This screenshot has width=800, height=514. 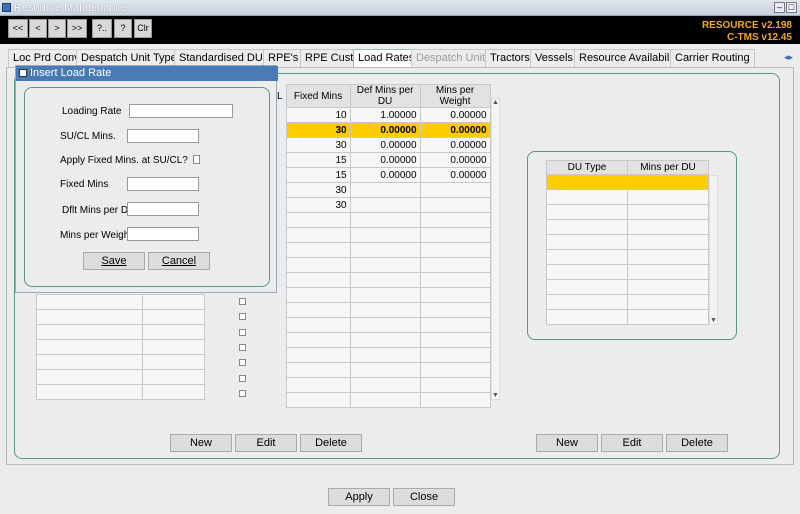 I want to click on last-record-button: >>, so click(x=77, y=28).